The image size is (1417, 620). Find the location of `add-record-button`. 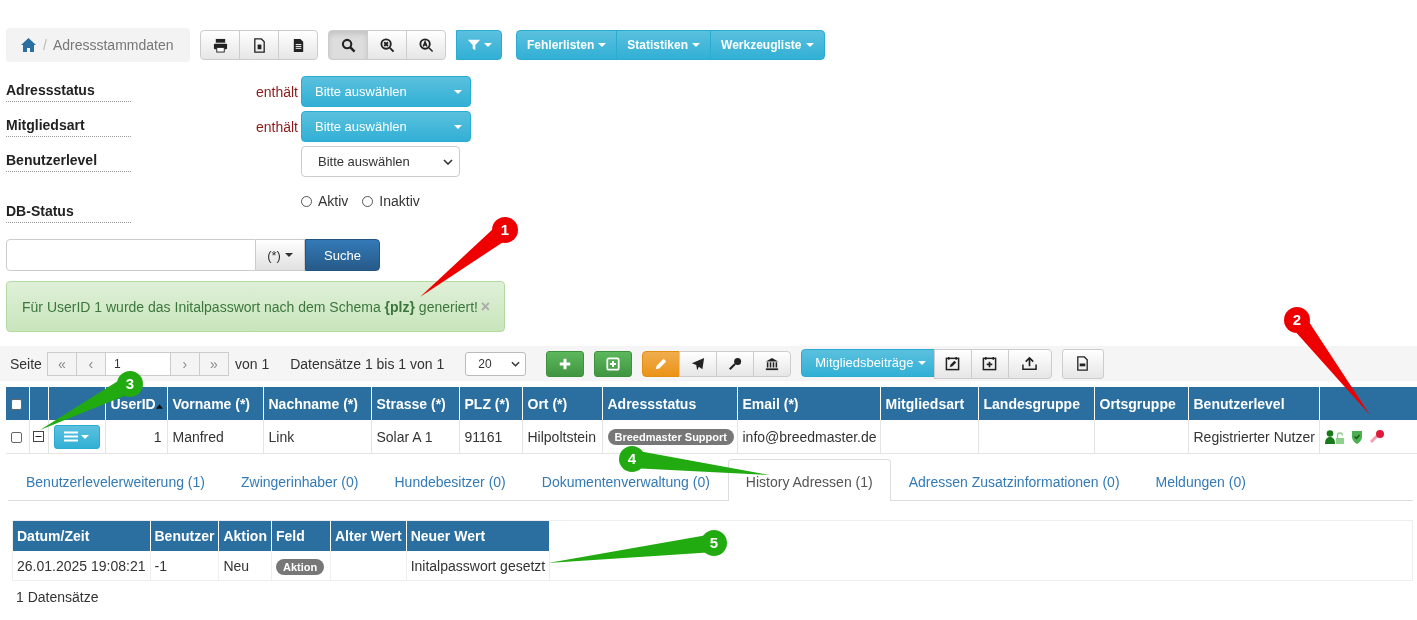

add-record-button is located at coordinates (613, 363).